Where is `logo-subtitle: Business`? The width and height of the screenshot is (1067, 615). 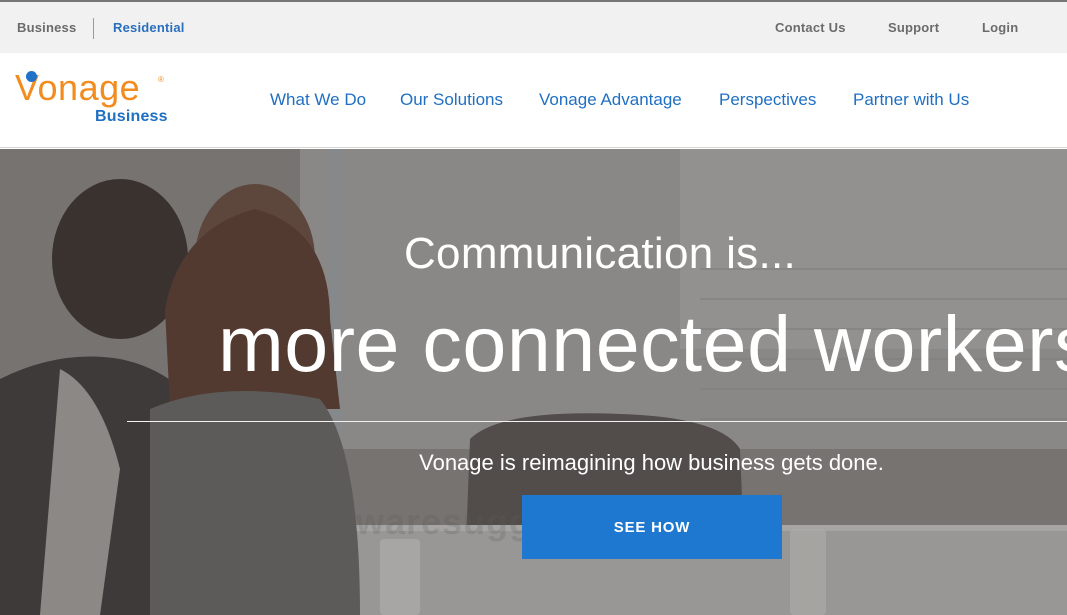
logo-subtitle: Business is located at coordinates (131, 116).